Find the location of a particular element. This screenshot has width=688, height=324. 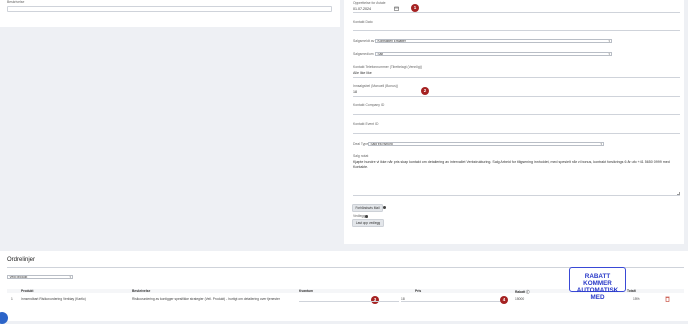

resize-handle-icon is located at coordinates (678, 193).